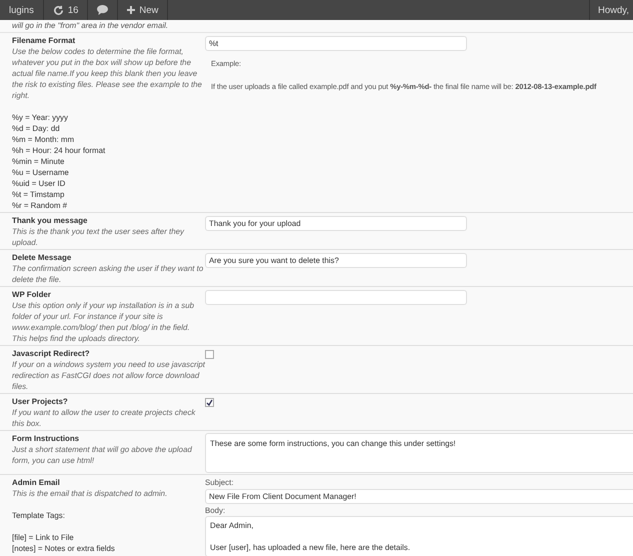 This screenshot has width=633, height=556. What do you see at coordinates (66, 10) in the screenshot?
I see `updates-button: 16` at bounding box center [66, 10].